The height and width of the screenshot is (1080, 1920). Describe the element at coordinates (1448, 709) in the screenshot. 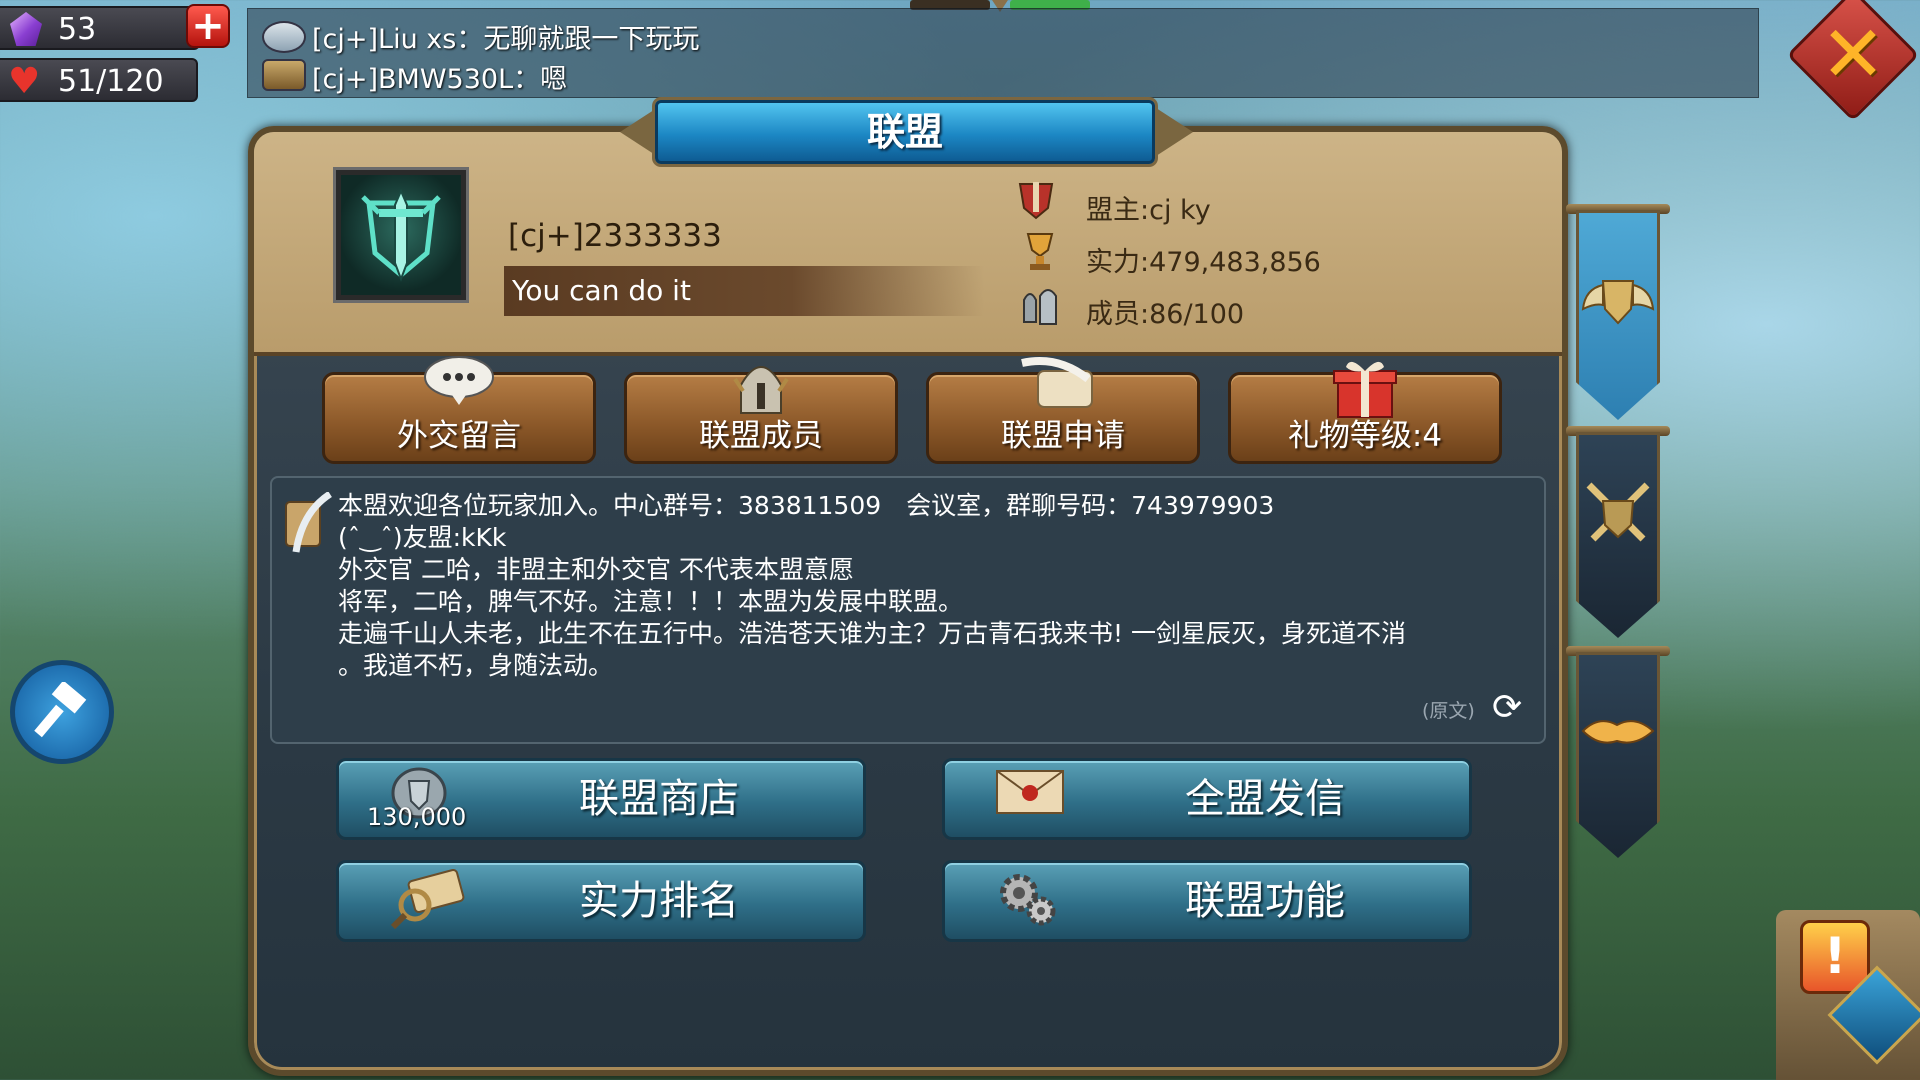

I see `show-original-link: (原文)` at that location.